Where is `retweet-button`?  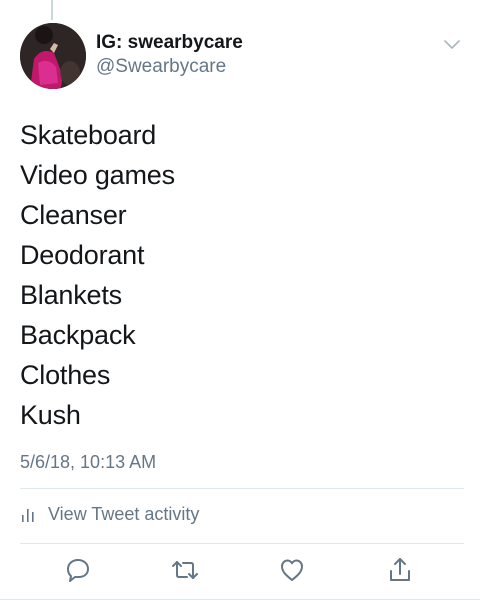 retweet-button is located at coordinates (185, 570).